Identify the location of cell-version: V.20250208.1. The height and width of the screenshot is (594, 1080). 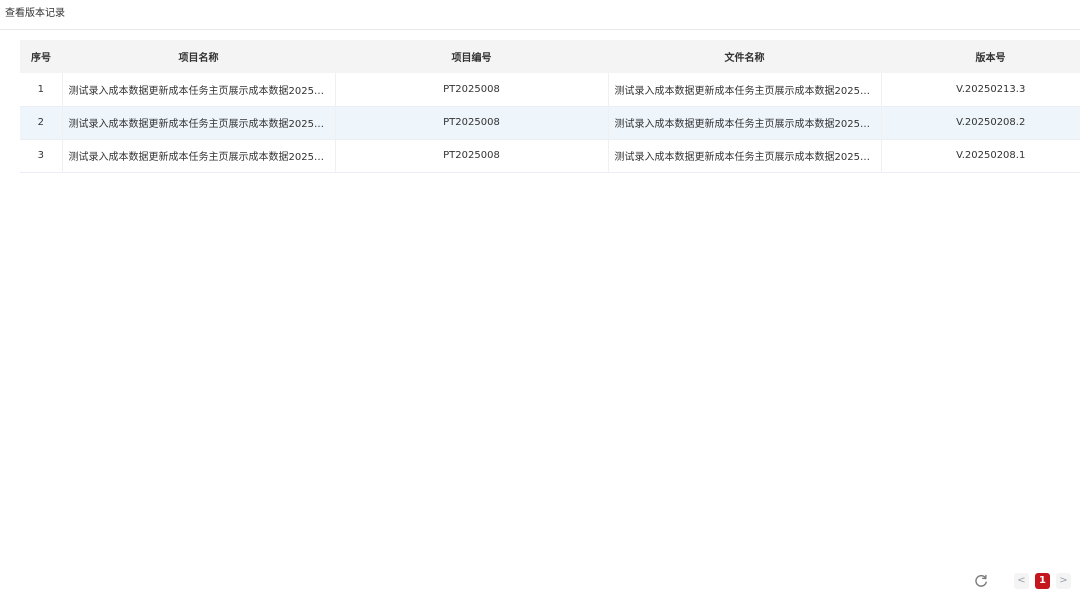
(980, 155).